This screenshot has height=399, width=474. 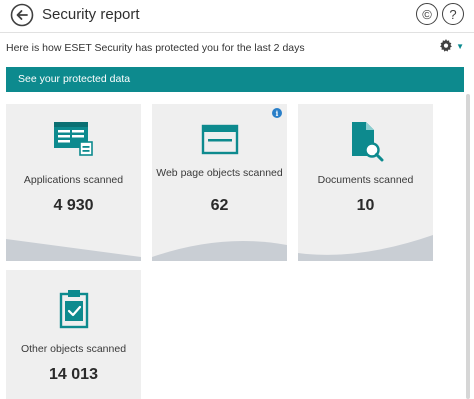 I want to click on copyright-icon: ©, so click(x=427, y=14).